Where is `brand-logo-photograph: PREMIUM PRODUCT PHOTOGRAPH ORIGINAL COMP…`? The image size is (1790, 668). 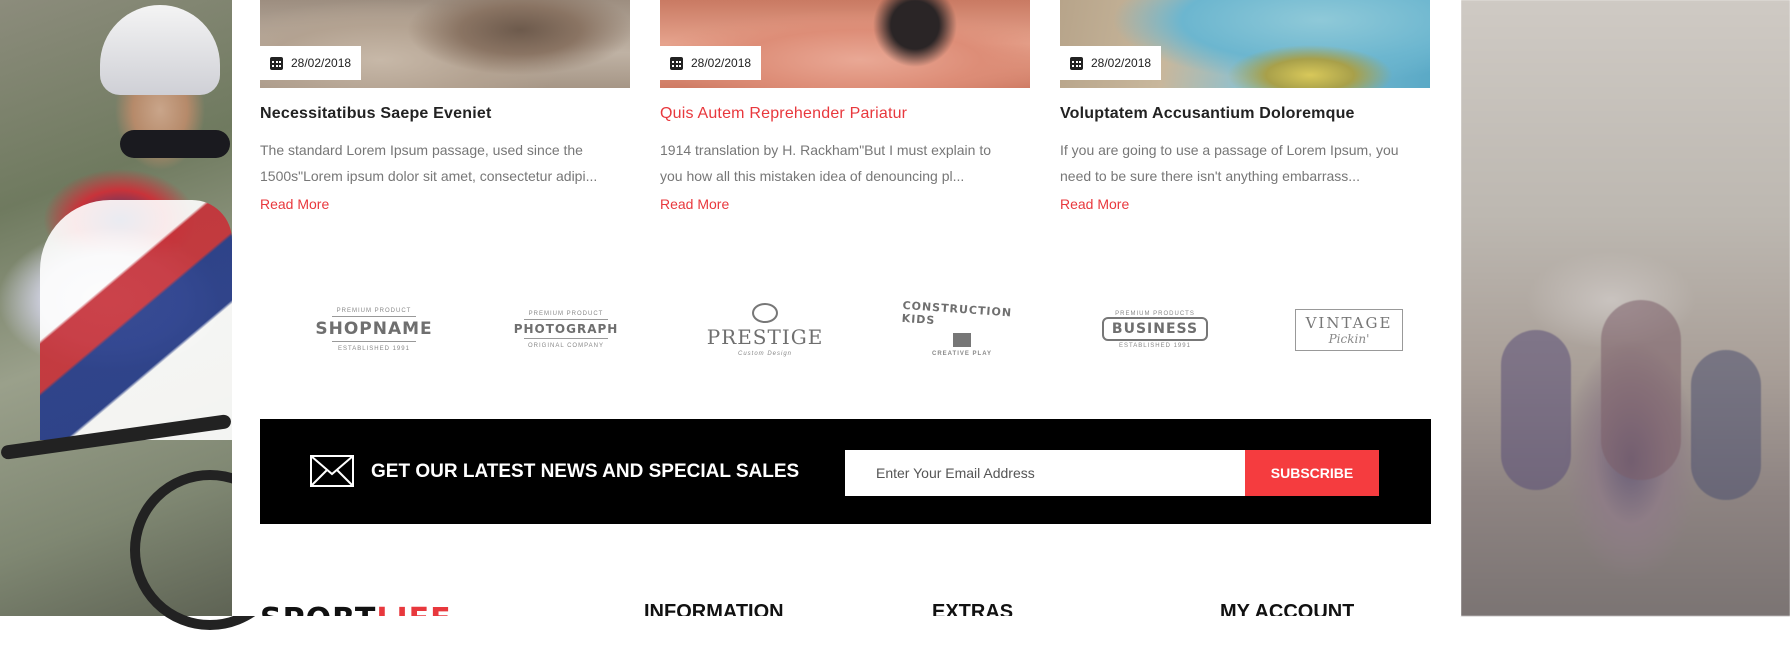
brand-logo-photograph: PREMIUM PRODUCT PHOTOGRAPH ORIGINAL COMP… is located at coordinates (566, 330).